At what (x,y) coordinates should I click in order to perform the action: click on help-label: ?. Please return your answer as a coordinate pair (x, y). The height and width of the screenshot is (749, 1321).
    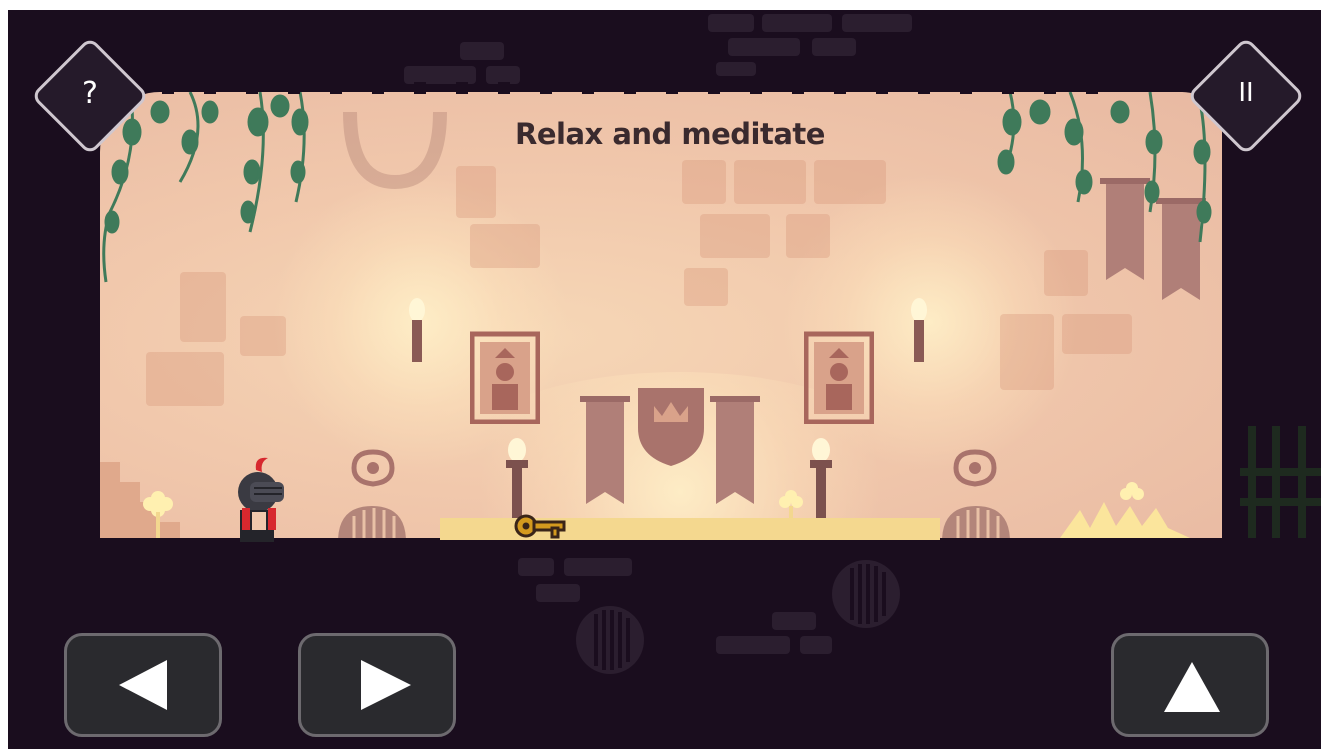
    Looking at the image, I should click on (90, 93).